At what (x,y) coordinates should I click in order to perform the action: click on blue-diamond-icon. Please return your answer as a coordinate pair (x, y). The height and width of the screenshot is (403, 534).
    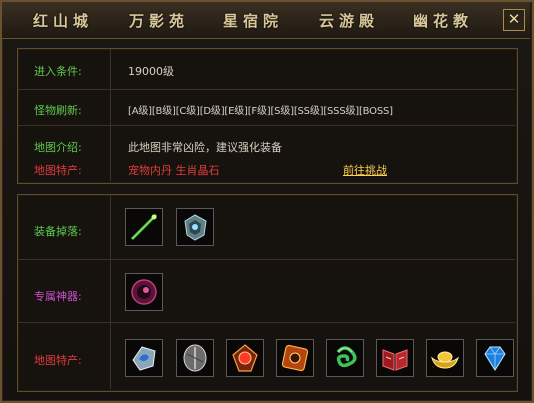
    Looking at the image, I should click on (495, 358).